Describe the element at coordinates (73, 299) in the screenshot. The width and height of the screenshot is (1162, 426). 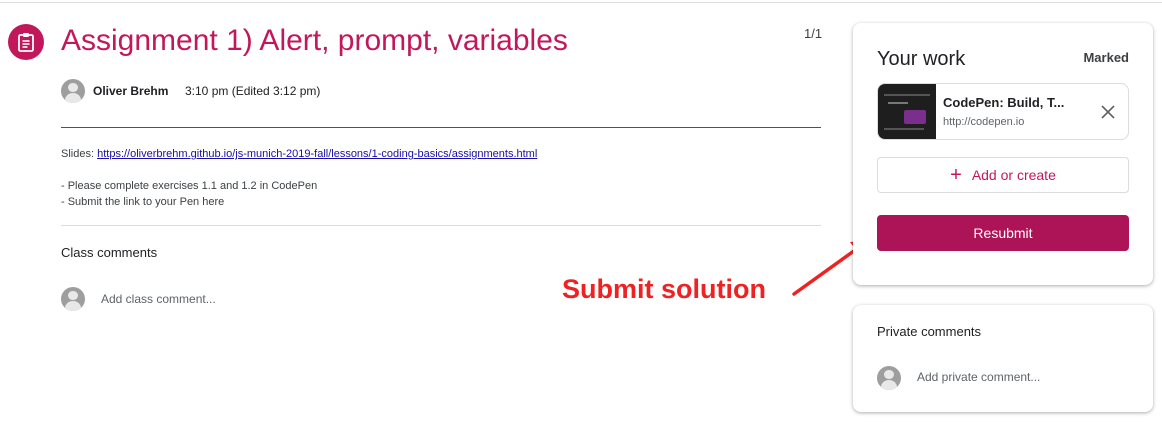
I see `commenter-avatar` at that location.